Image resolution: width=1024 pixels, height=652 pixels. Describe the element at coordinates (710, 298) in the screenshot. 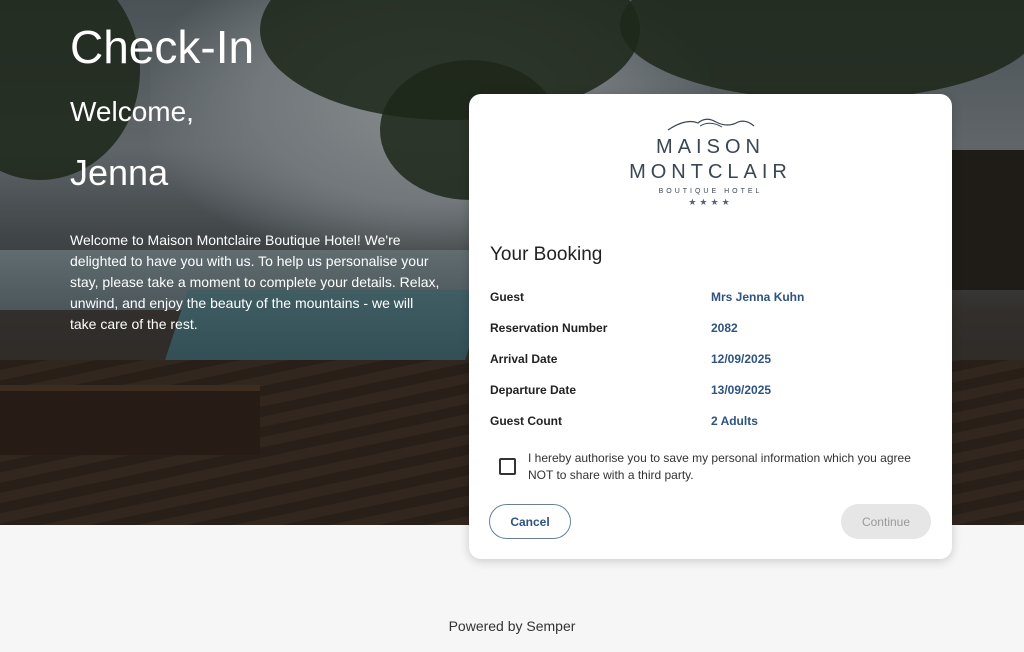

I see `booking-row-guest: Guest Mrs Jenna Kuhn` at that location.